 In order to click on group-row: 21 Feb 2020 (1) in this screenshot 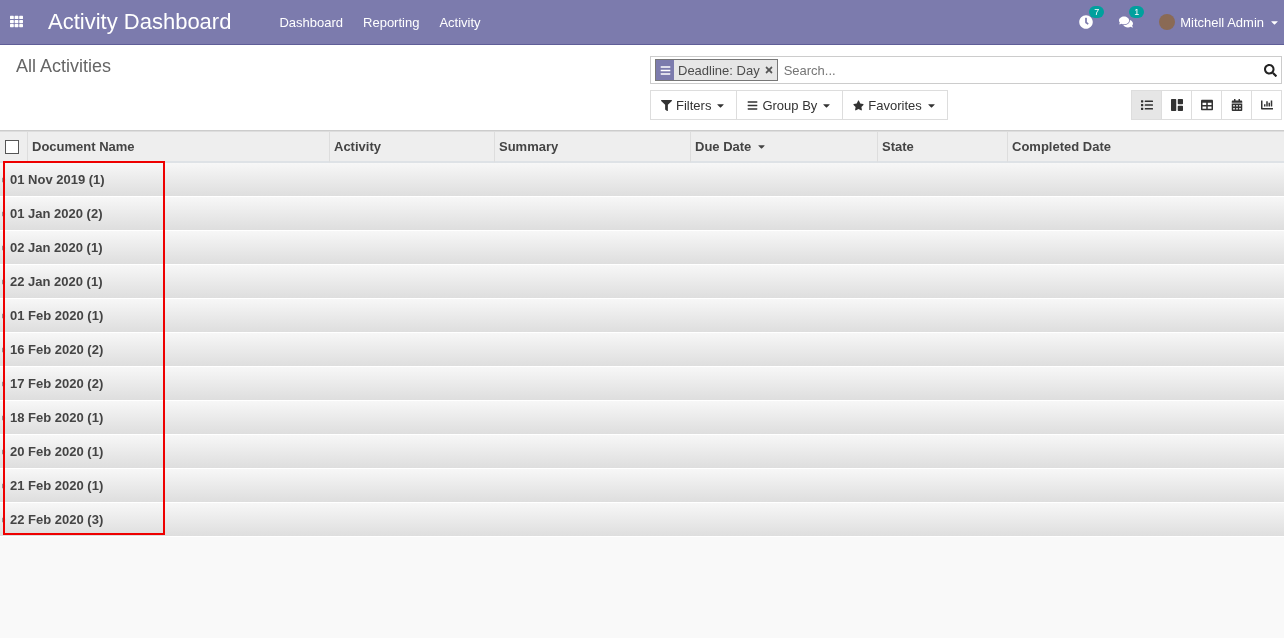, I will do `click(642, 486)`.